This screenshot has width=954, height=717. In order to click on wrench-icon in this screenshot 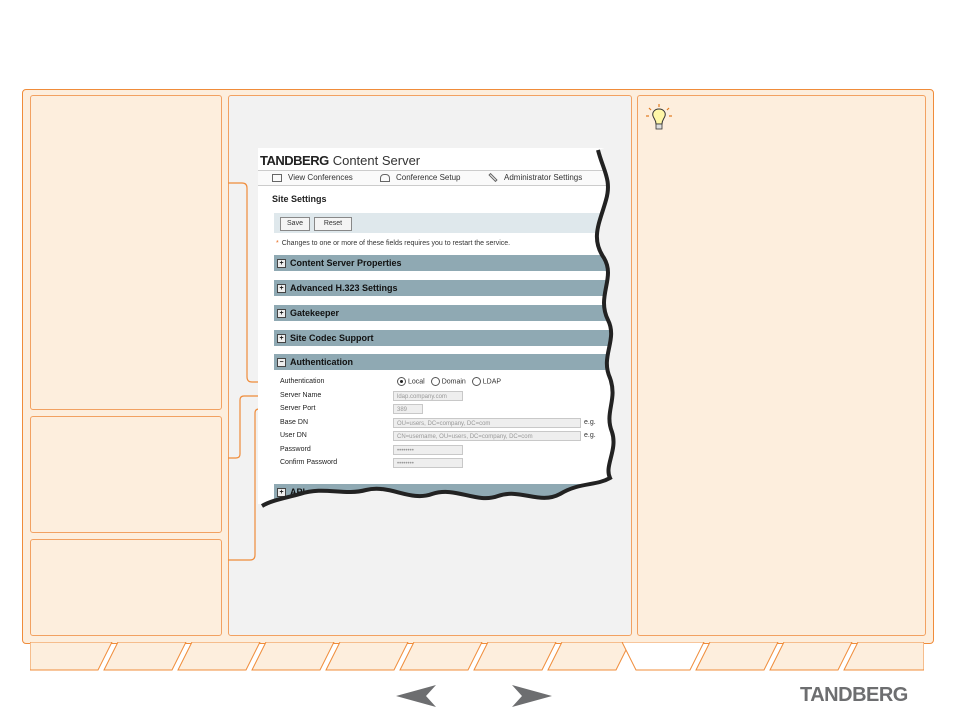, I will do `click(493, 178)`.